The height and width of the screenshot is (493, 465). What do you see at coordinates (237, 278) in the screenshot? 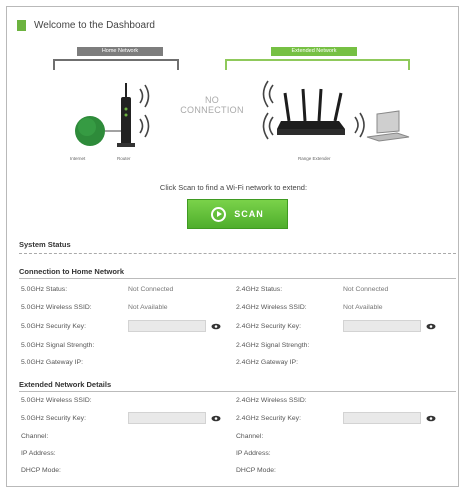
I see `home-network-section-divider` at bounding box center [237, 278].